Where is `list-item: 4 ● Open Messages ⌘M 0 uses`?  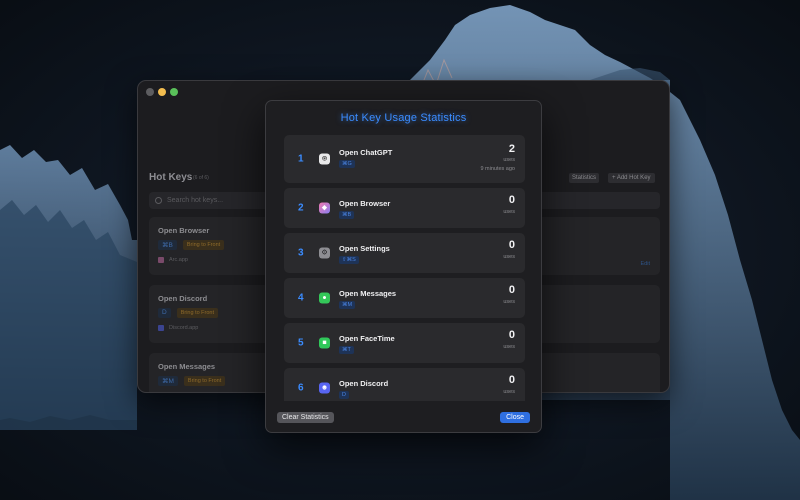
list-item: 4 ● Open Messages ⌘M 0 uses is located at coordinates (404, 298).